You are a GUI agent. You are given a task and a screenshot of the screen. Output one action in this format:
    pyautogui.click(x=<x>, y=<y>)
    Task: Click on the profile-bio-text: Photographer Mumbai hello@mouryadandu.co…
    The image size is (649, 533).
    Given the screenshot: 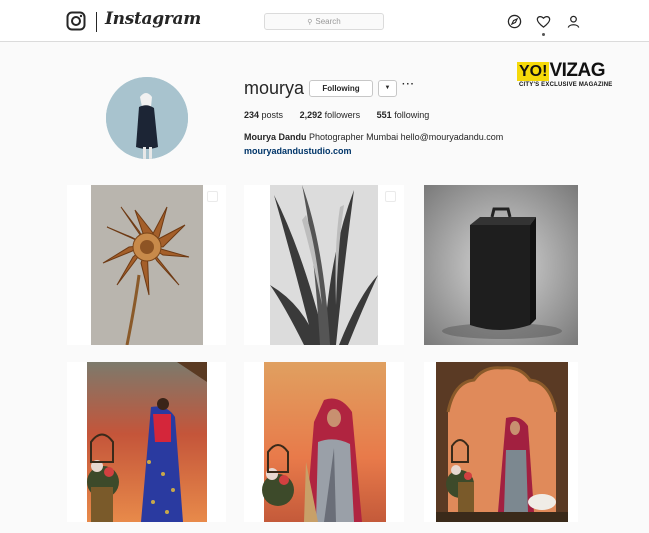 What is the action you would take?
    pyautogui.click(x=406, y=137)
    